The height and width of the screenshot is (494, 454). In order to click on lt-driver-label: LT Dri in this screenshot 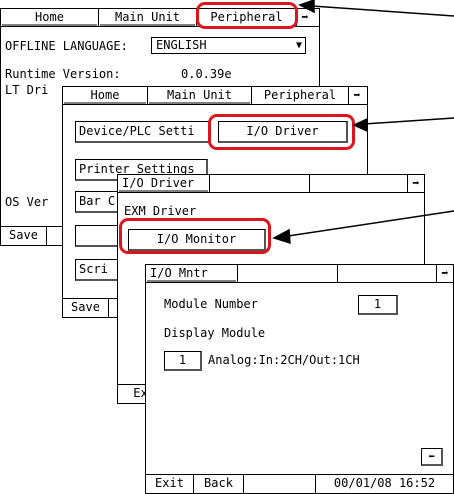, I will do `click(27, 90)`.